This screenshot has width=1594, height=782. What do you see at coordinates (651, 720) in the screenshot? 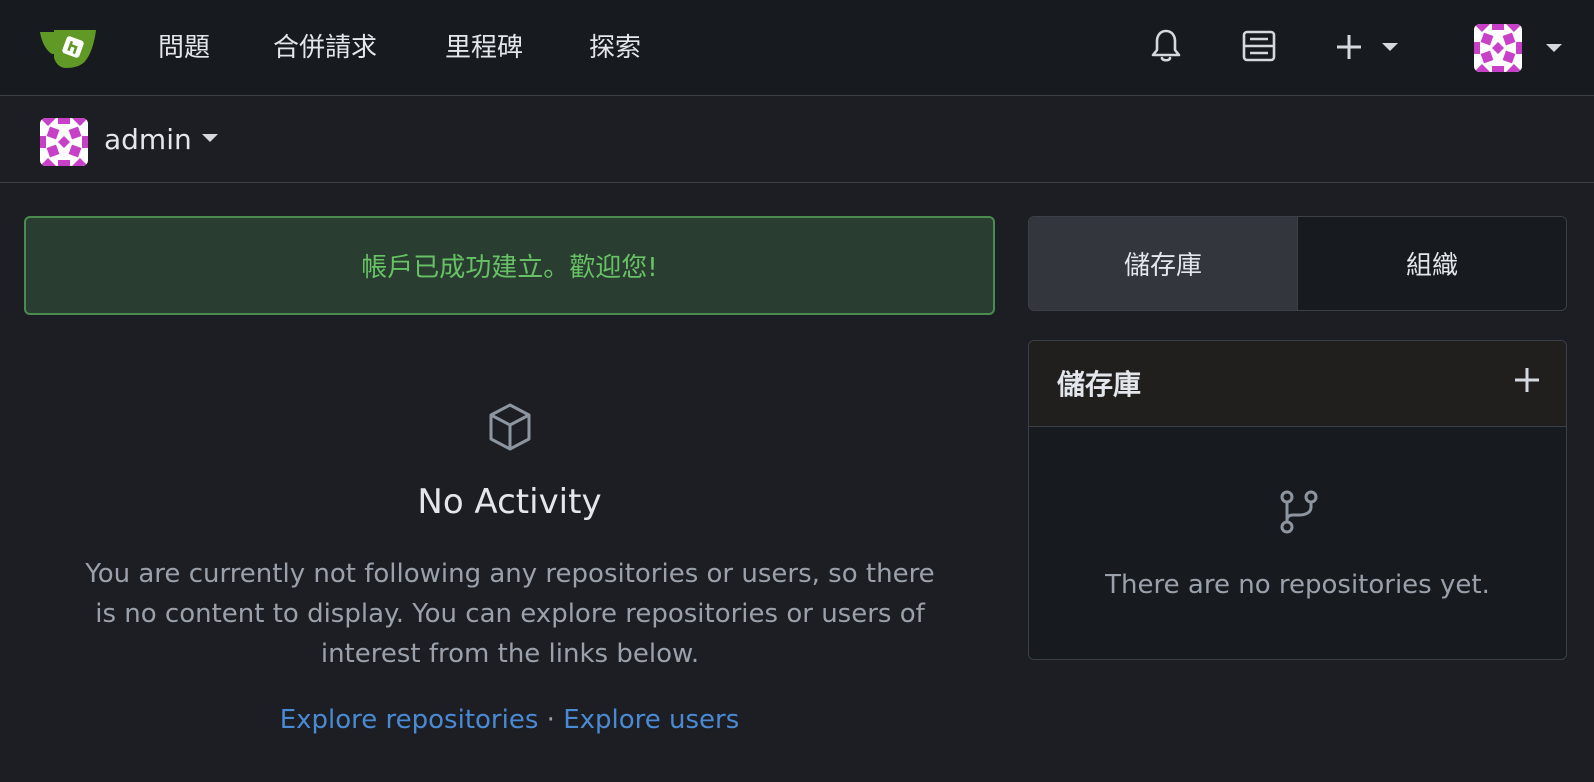
I see `explore-users-link: Explore users` at bounding box center [651, 720].